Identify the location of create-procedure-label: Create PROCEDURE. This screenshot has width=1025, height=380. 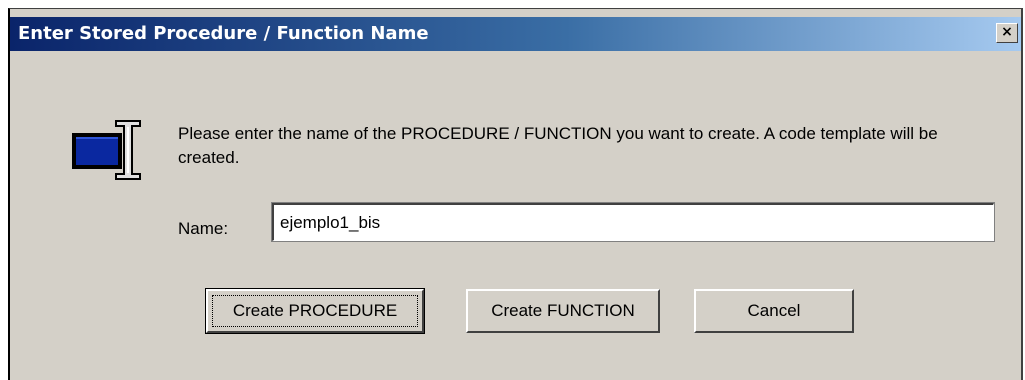
(315, 310).